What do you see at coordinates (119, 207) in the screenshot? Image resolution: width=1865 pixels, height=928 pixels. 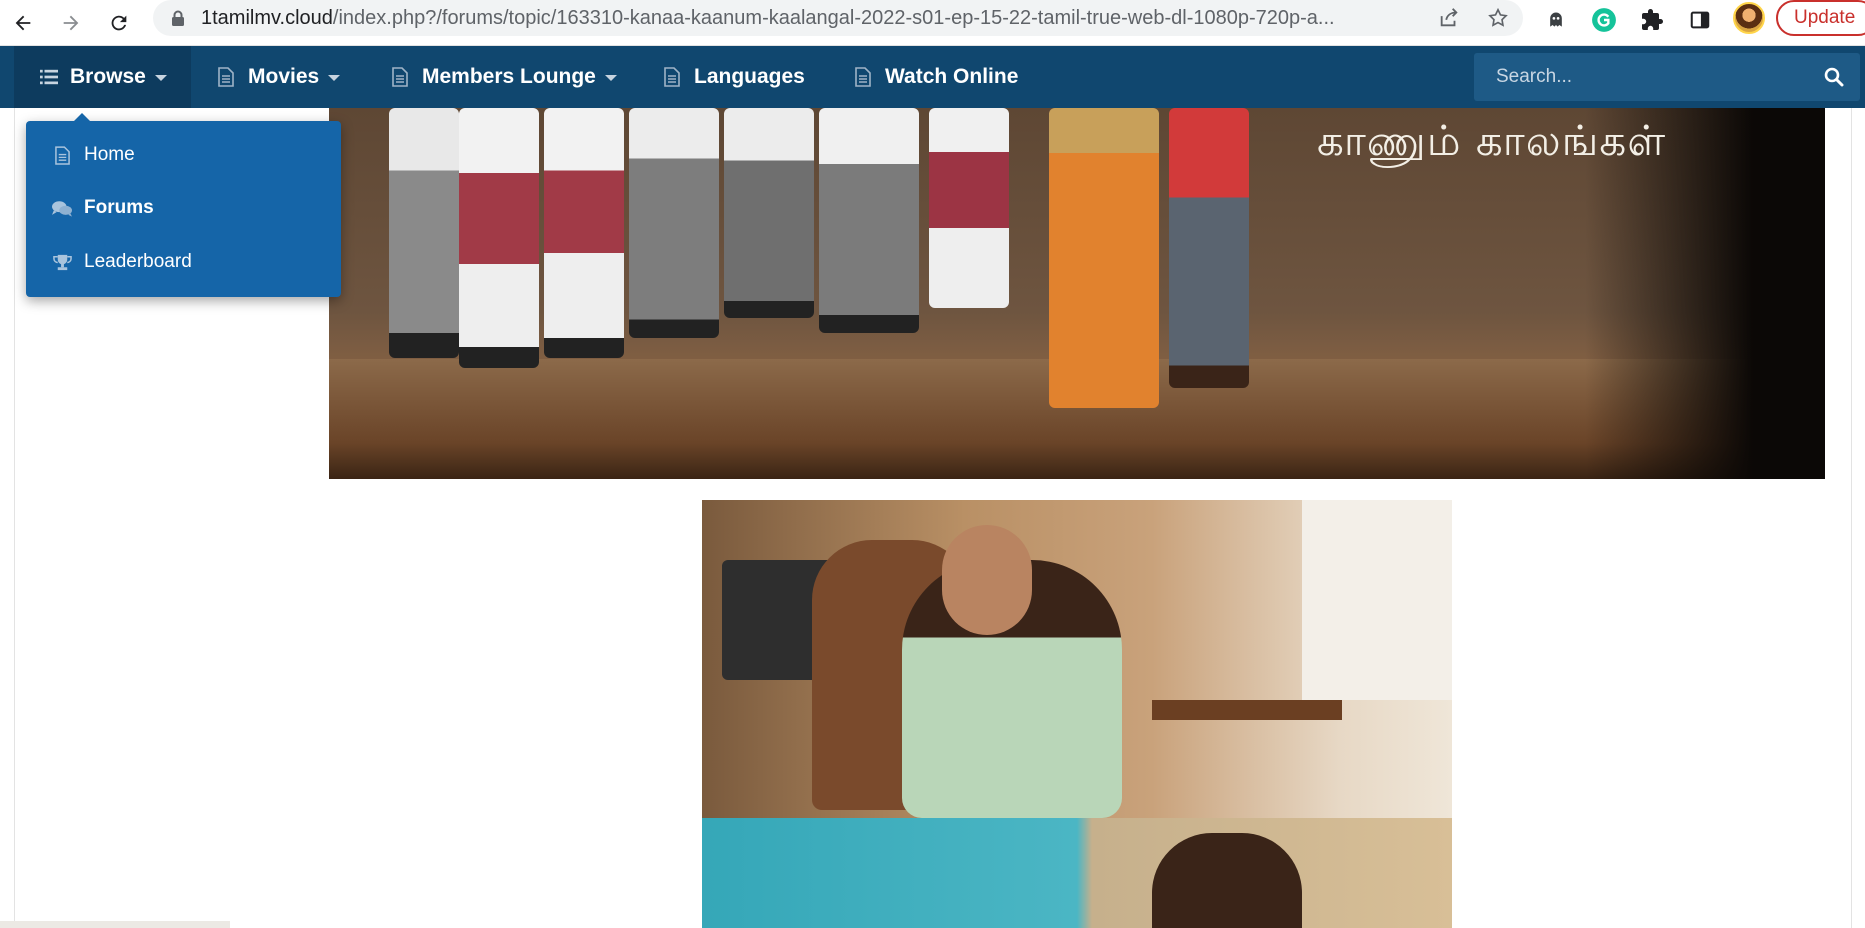 I see `menu-item-forums-label: Forums` at bounding box center [119, 207].